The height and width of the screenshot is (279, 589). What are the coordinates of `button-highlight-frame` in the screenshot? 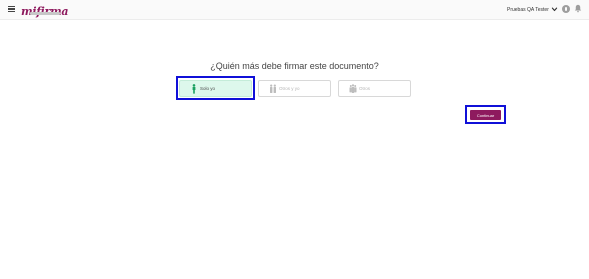 It's located at (485, 114).